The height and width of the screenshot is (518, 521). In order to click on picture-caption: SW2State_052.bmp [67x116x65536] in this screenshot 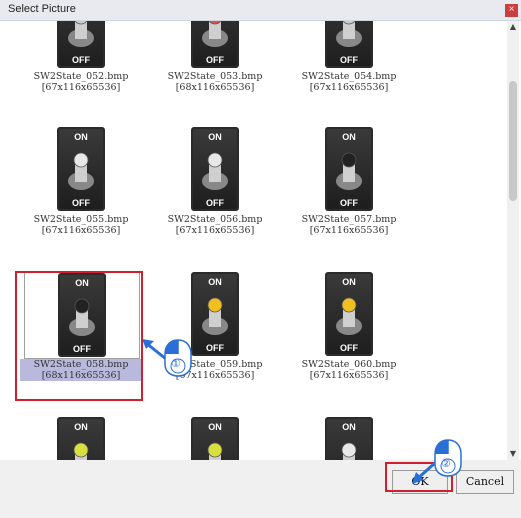, I will do `click(81, 82)`.